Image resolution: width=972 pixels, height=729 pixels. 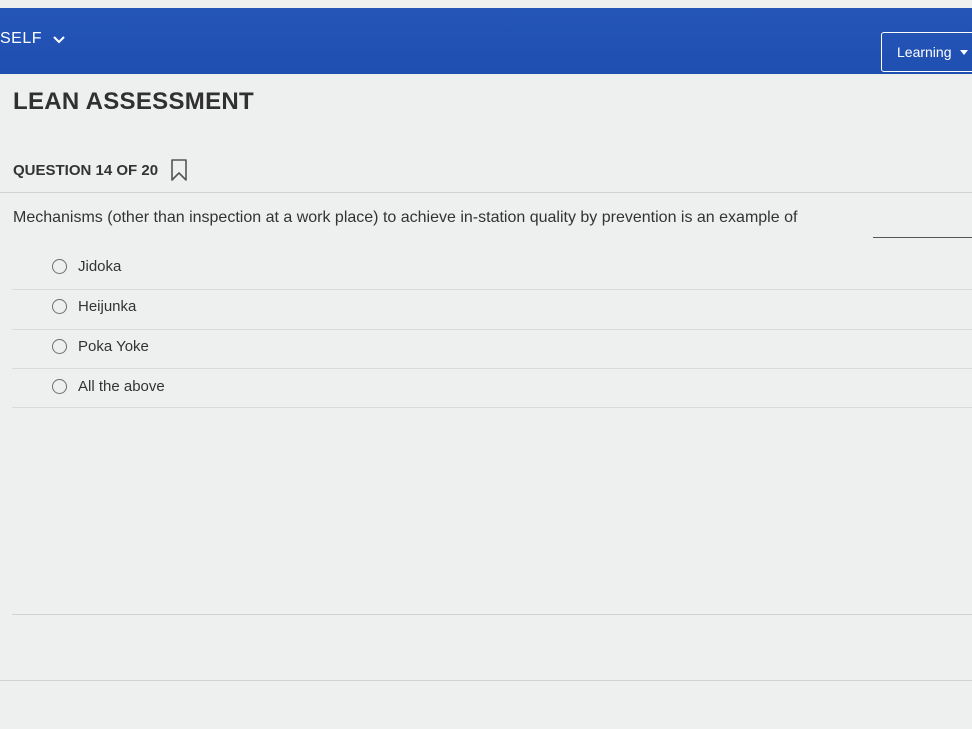 I want to click on question-divider, so click(x=486, y=192).